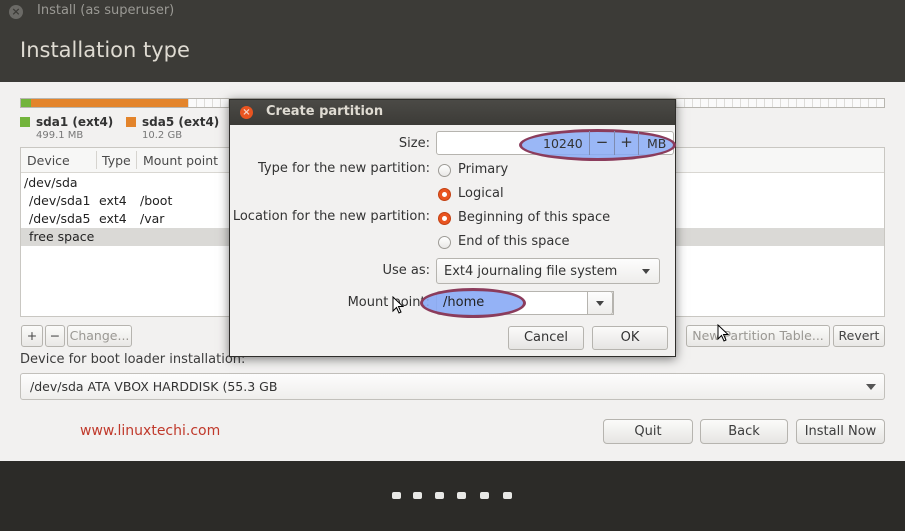 The height and width of the screenshot is (531, 905). What do you see at coordinates (150, 431) in the screenshot?
I see `watermark: www.linuxtechi.com` at bounding box center [150, 431].